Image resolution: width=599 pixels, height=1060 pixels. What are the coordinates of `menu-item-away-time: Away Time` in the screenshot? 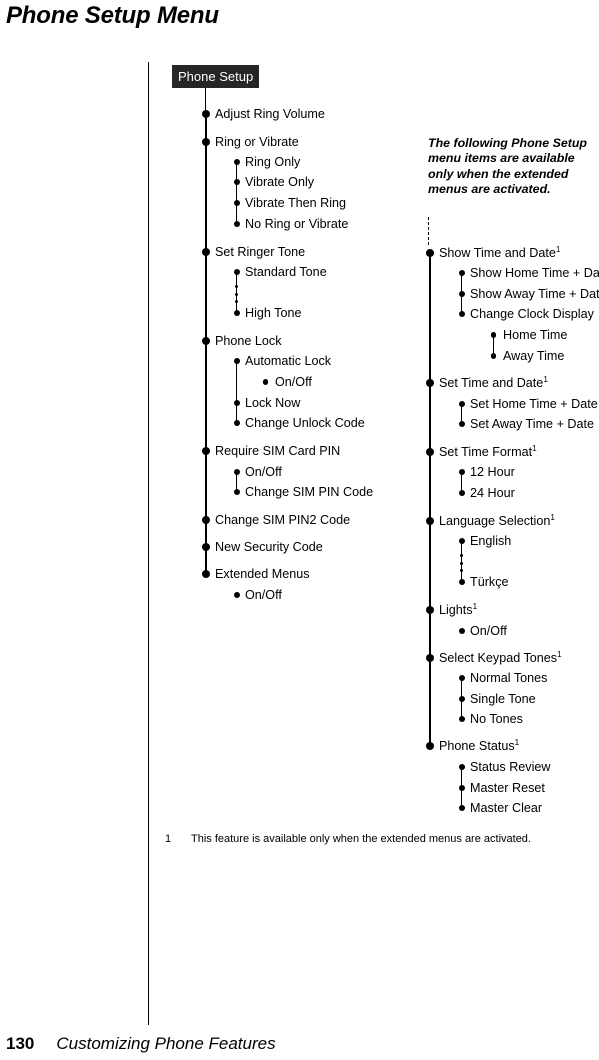 It's located at (533, 356).